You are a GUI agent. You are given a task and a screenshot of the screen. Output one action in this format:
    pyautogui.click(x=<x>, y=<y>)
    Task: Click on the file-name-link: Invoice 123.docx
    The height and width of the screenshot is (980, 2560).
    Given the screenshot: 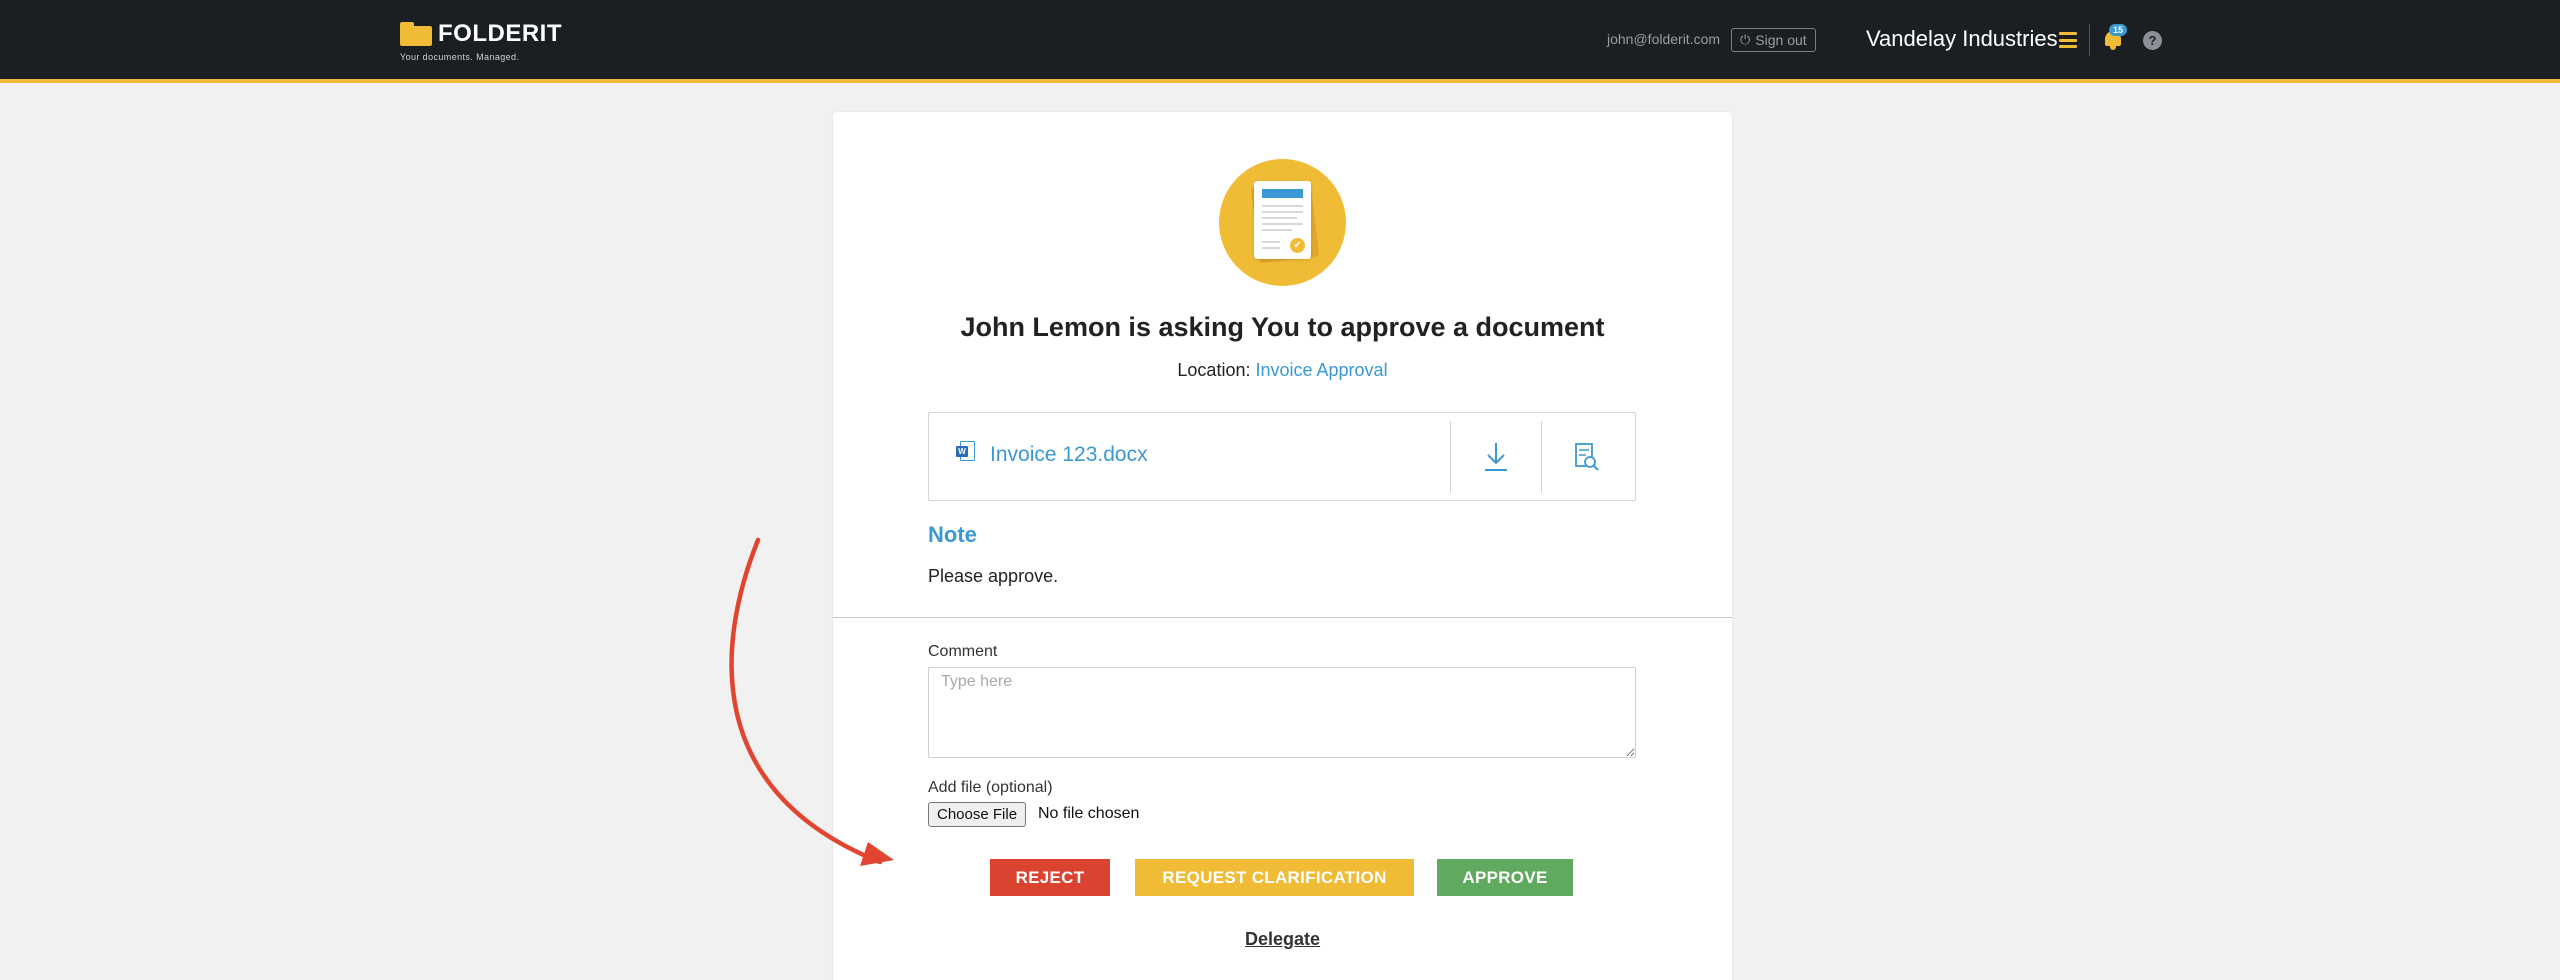 What is the action you would take?
    pyautogui.click(x=1069, y=455)
    